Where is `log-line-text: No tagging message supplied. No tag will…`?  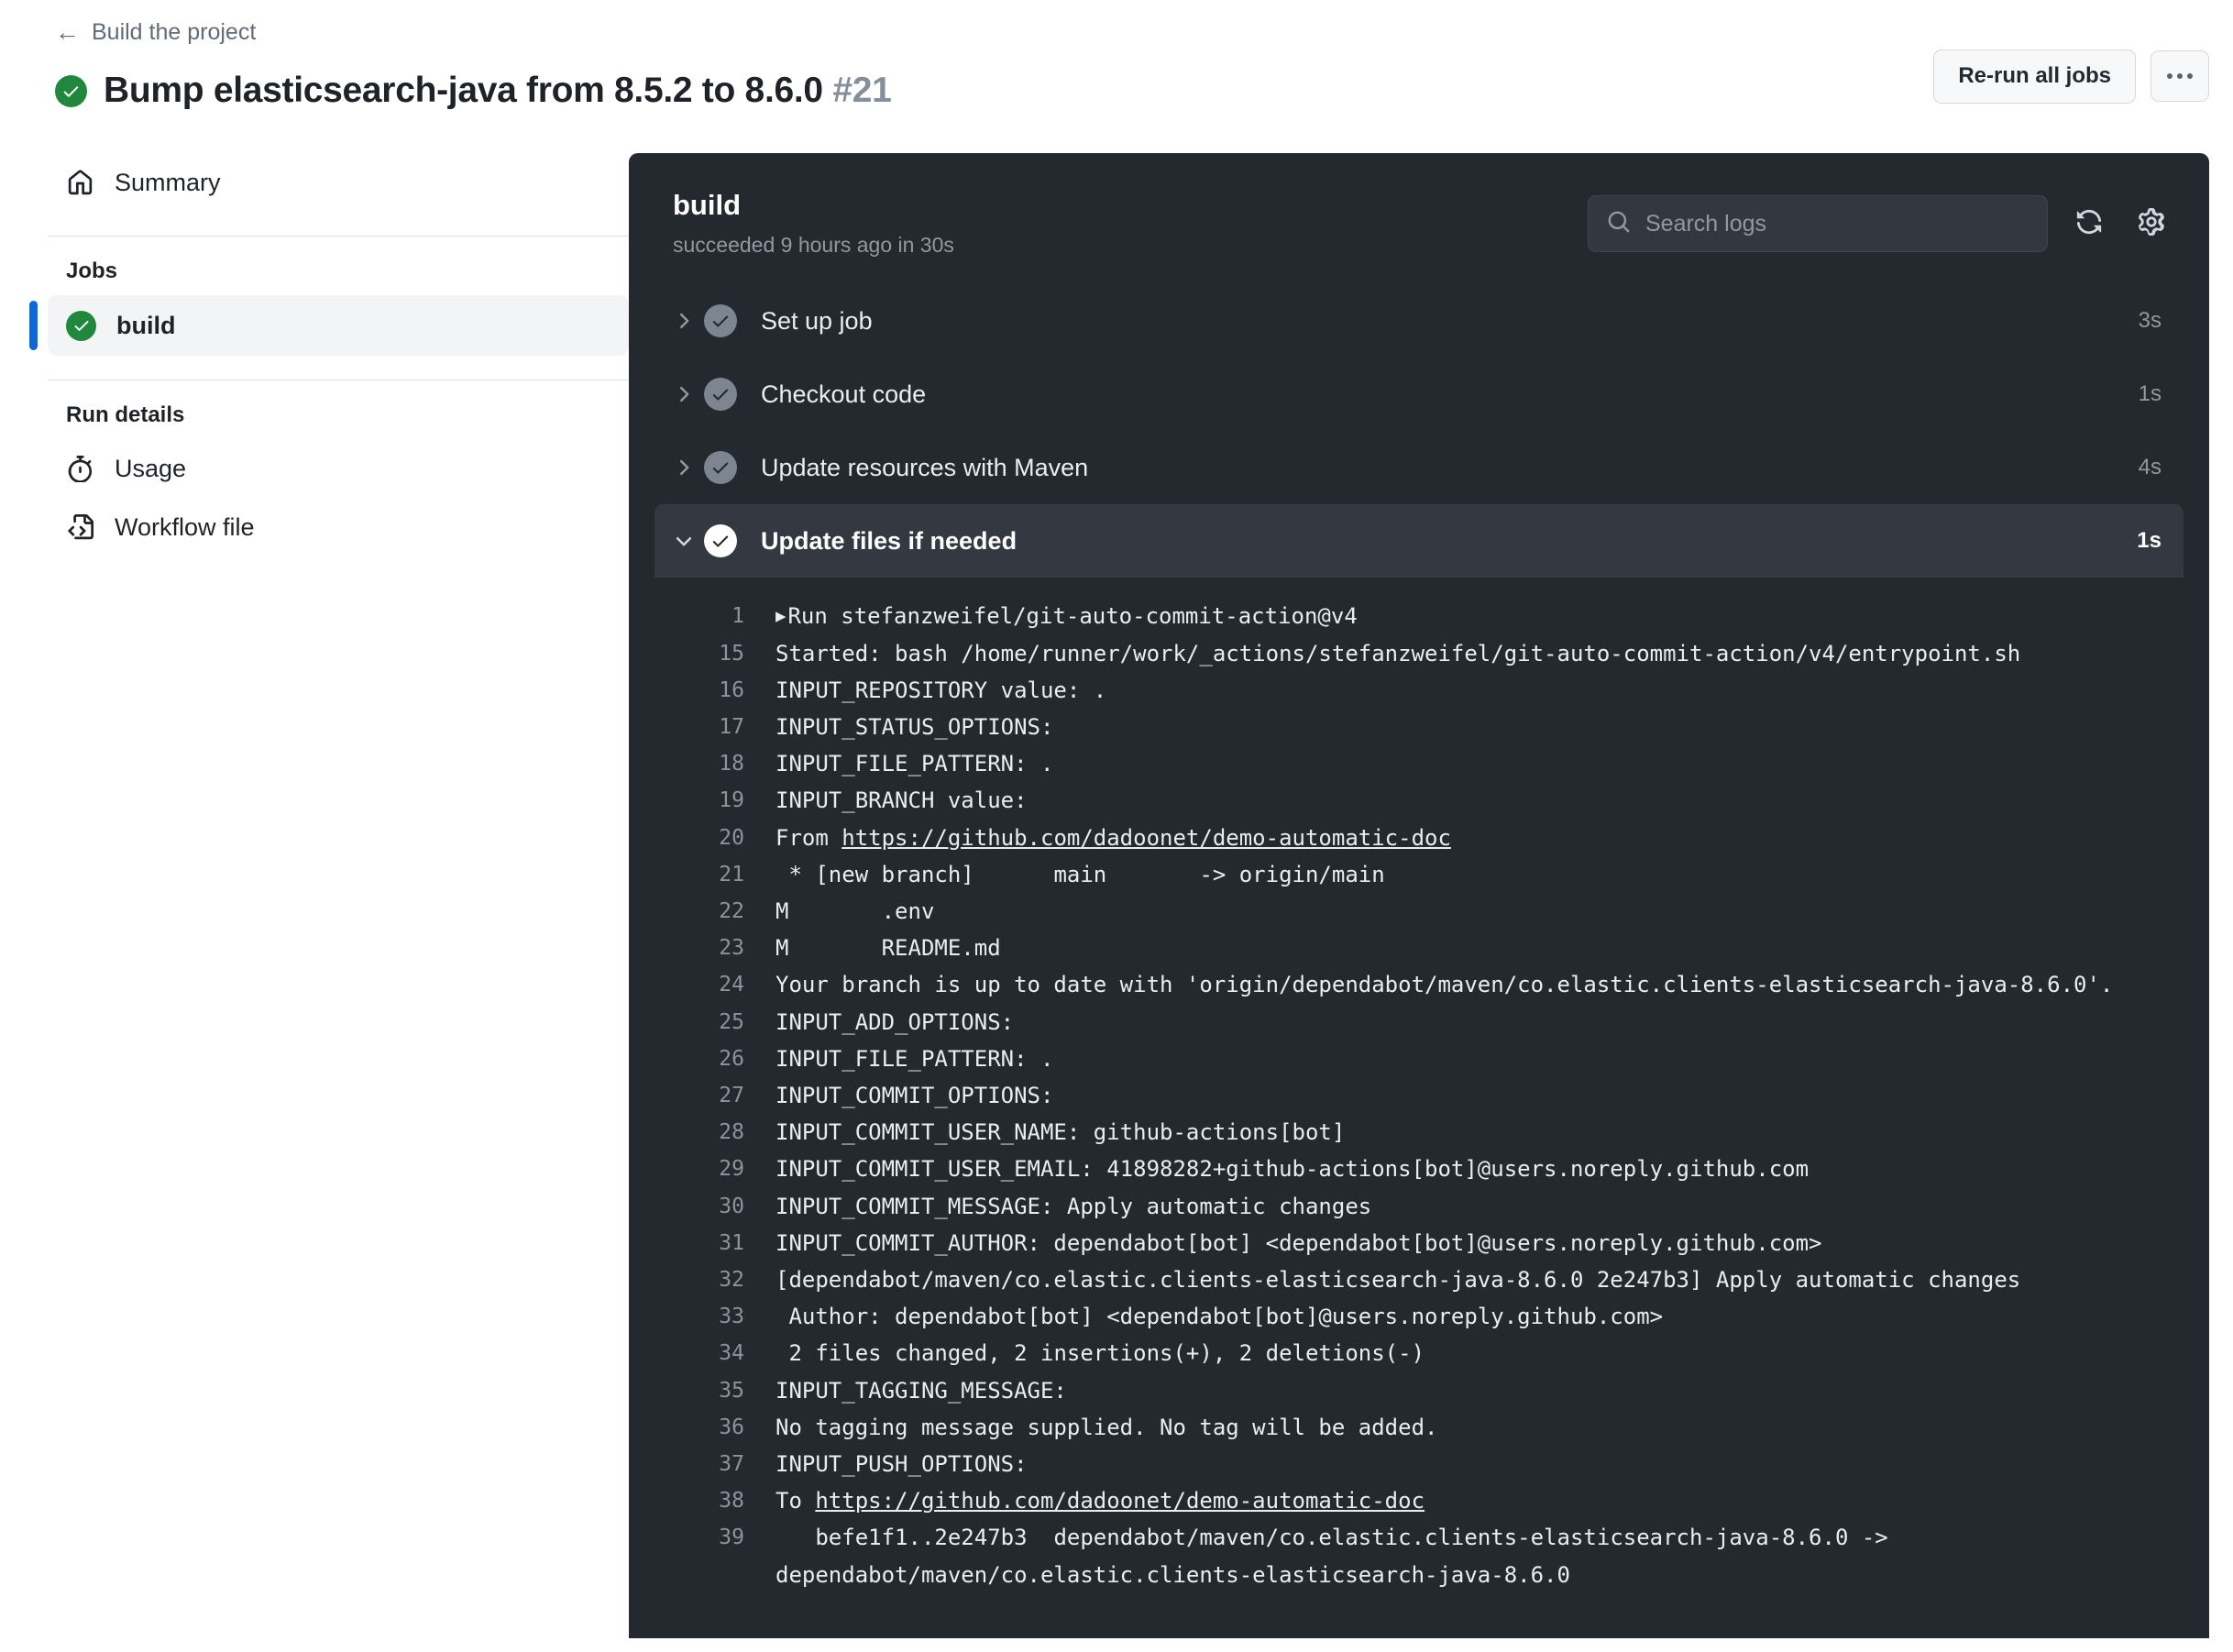
log-line-text: No tagging message supplied. No tag will… is located at coordinates (1107, 1427).